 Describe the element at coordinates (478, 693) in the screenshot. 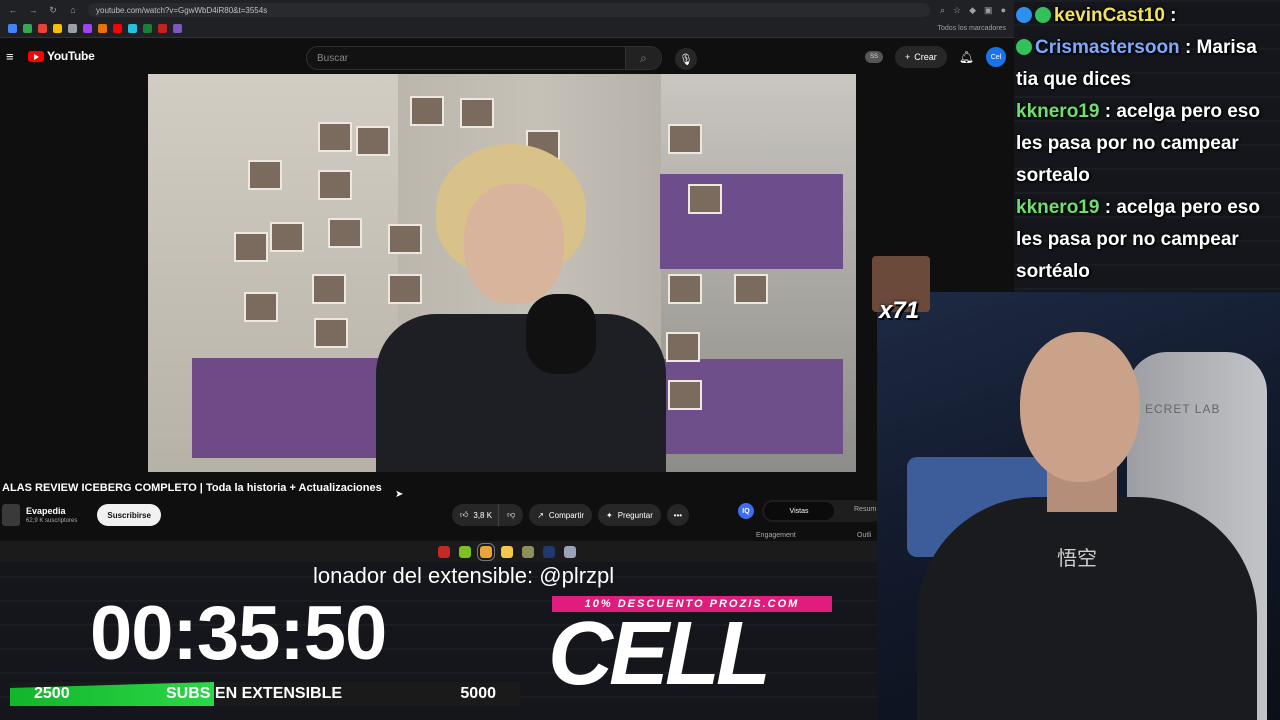

I see `progress-goal-label: 5000` at that location.